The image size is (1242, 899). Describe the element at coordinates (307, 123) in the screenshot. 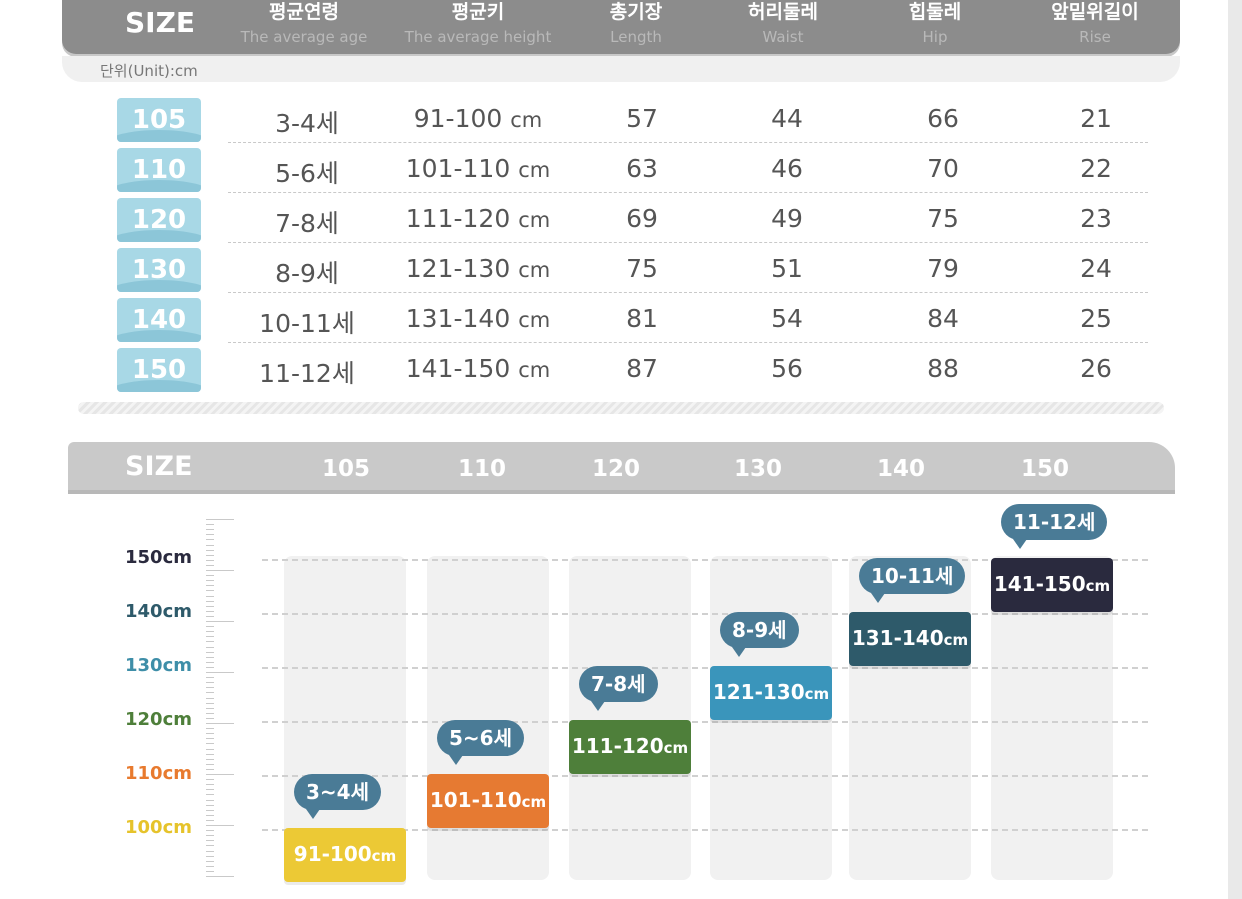

I see `cell-age: 3-4세` at that location.